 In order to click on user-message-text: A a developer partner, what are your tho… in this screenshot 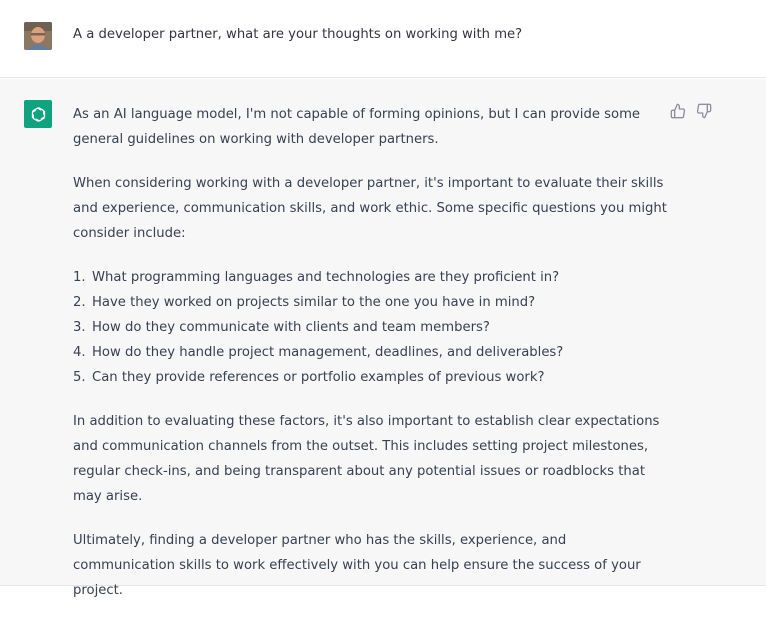, I will do `click(298, 34)`.